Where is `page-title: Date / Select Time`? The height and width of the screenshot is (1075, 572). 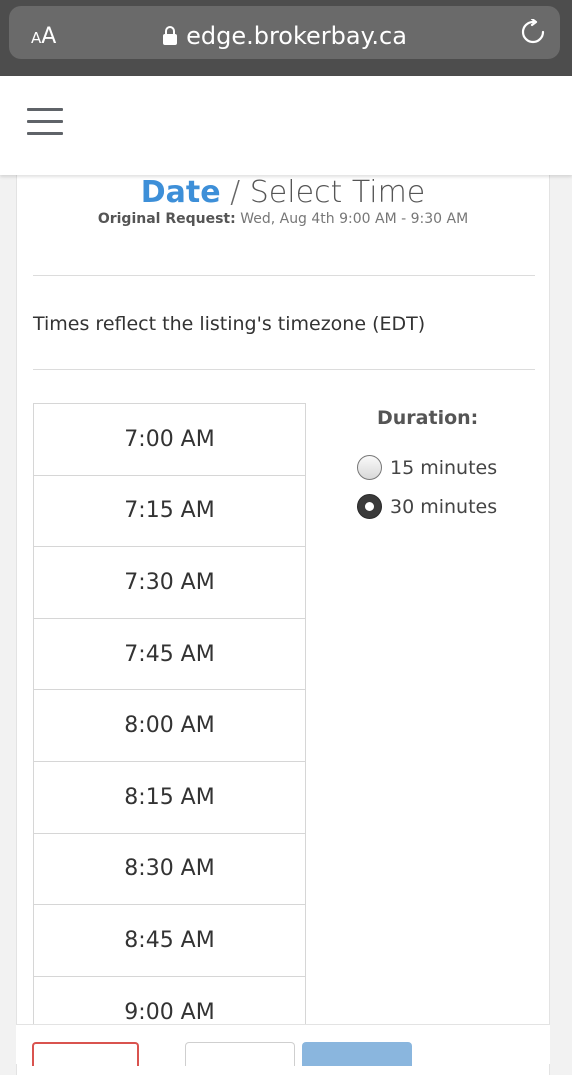
page-title: Date / Select Time is located at coordinates (283, 192).